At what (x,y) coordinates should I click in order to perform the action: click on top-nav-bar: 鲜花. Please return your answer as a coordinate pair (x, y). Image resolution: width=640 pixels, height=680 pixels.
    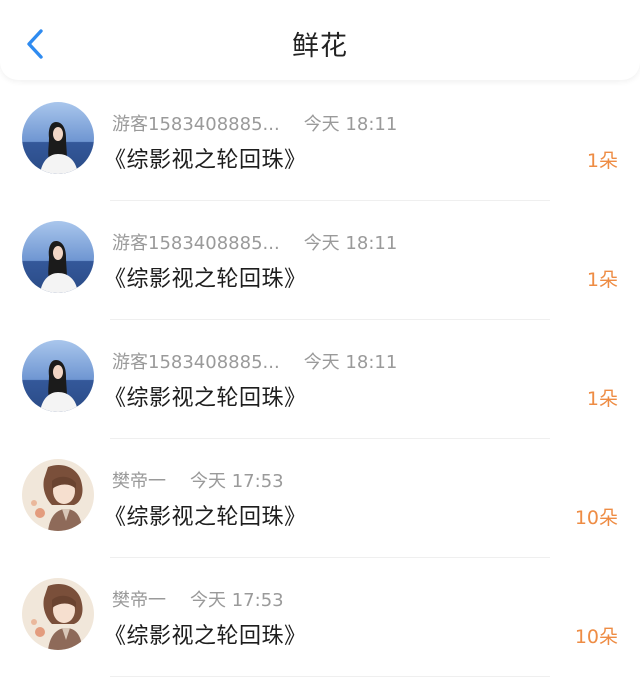
    Looking at the image, I should click on (320, 40).